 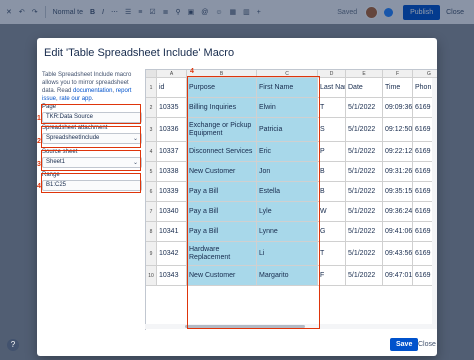 What do you see at coordinates (172, 192) in the screenshot?
I see `table-cell: 10339` at bounding box center [172, 192].